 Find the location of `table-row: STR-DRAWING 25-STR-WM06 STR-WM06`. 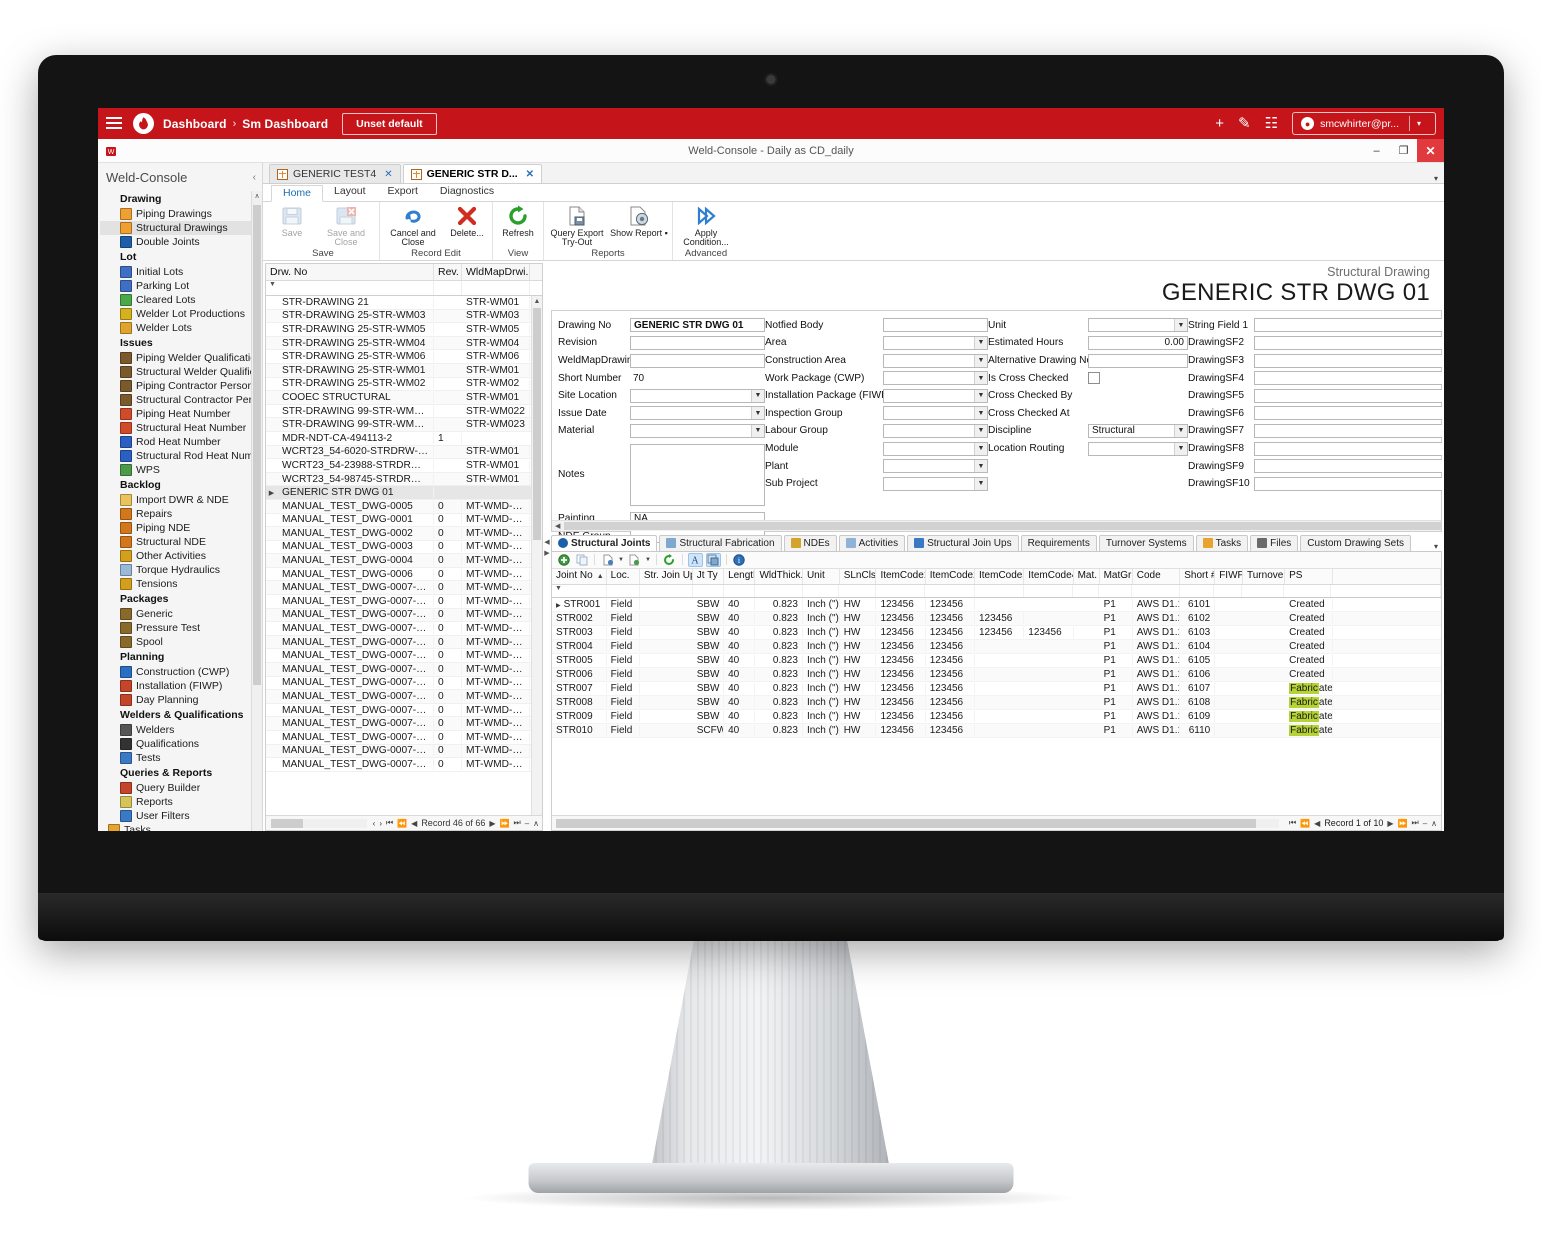

table-row: STR-DRAWING 25-STR-WM06 STR-WM06 is located at coordinates (404, 357).